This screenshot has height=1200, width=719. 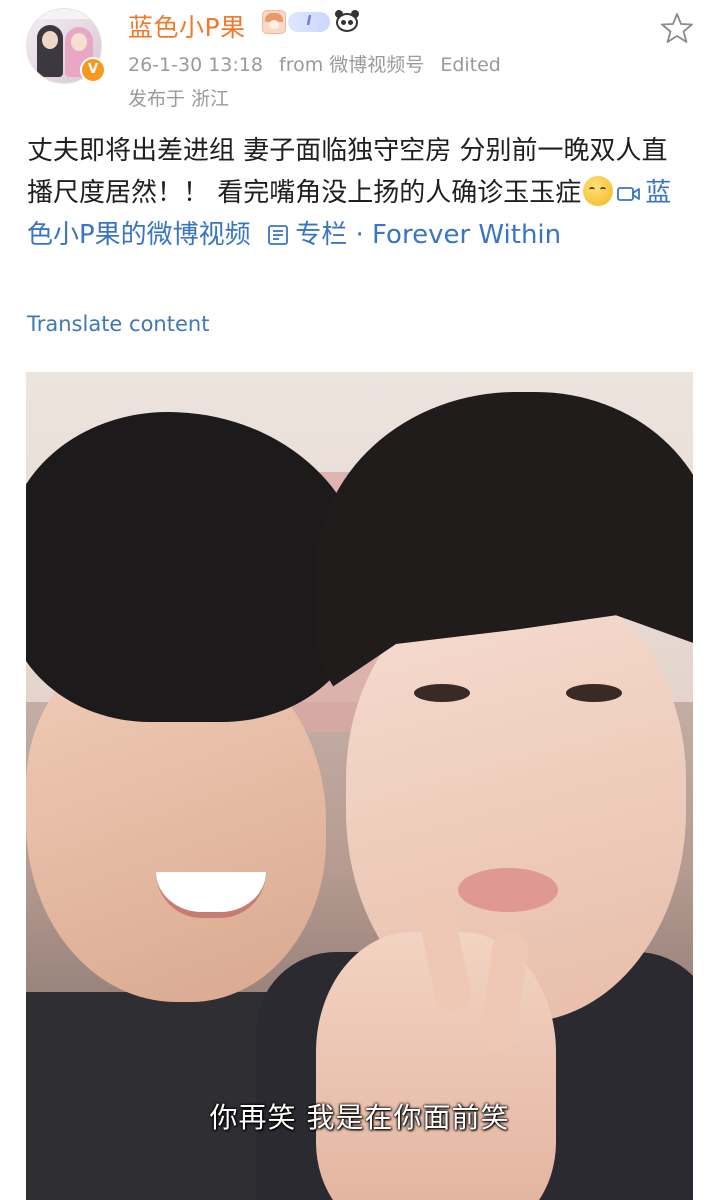 I want to click on translate-link: Translate content, so click(x=118, y=324).